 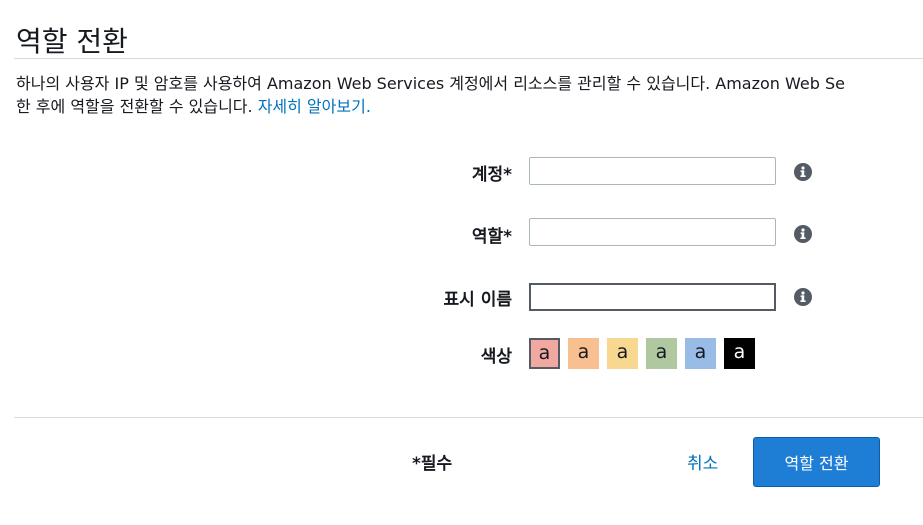 I want to click on display-name-input, so click(x=652, y=297).